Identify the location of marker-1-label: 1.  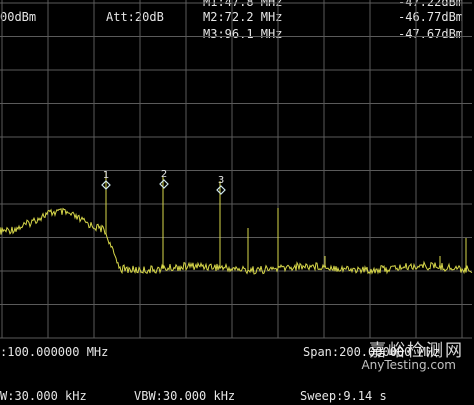
(106, 175).